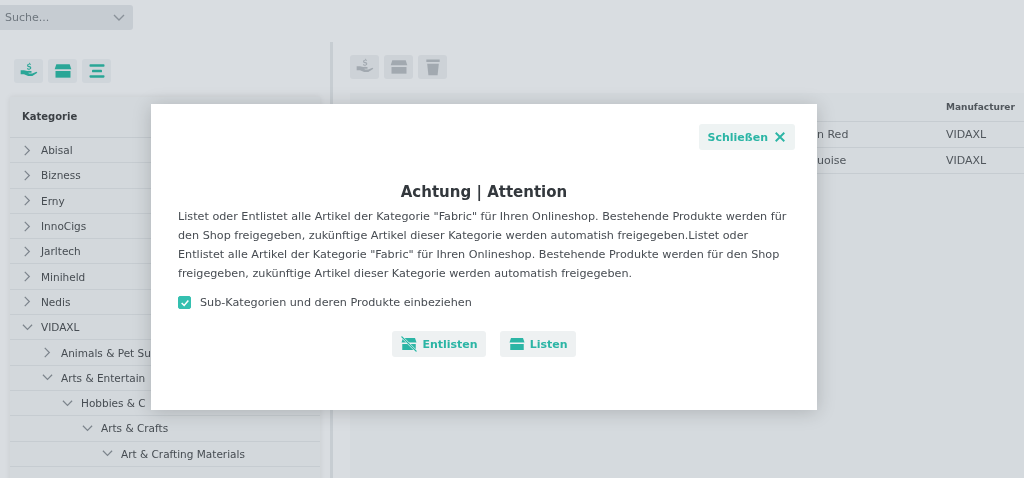 The width and height of the screenshot is (1024, 478). Describe the element at coordinates (56, 301) in the screenshot. I see `tree-item: Nedis` at that location.